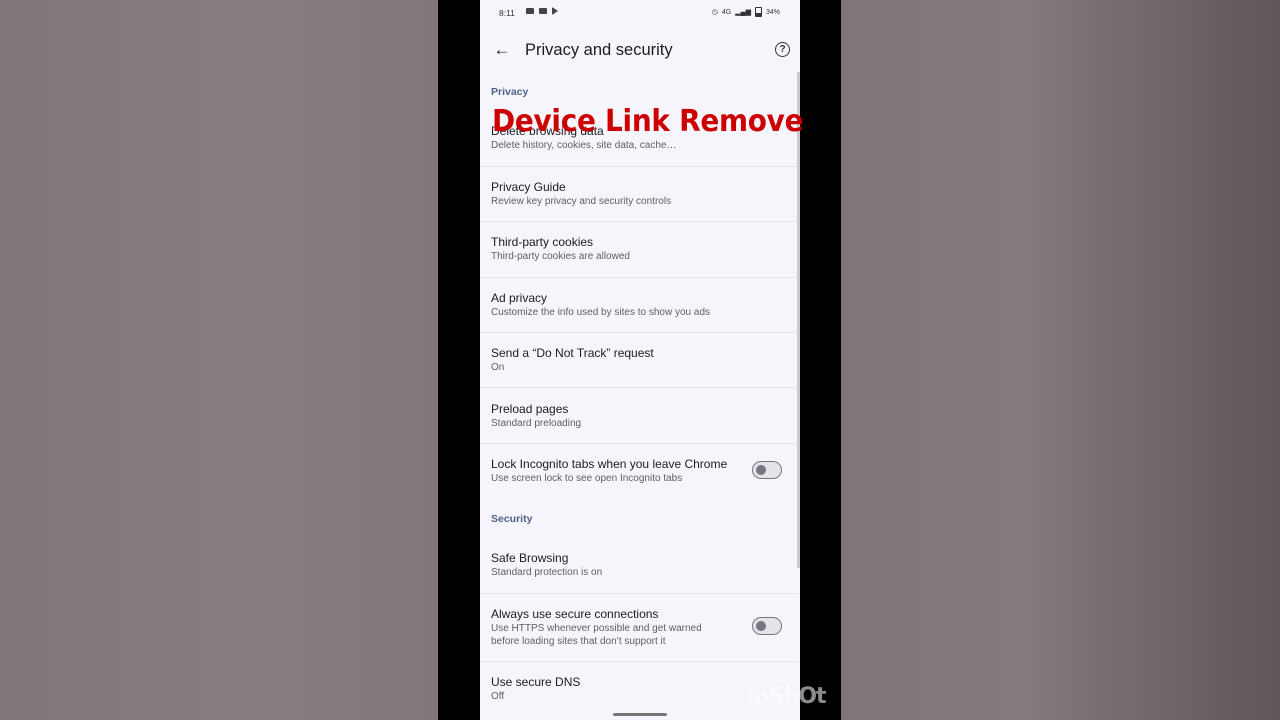 Image resolution: width=1280 pixels, height=720 pixels. Describe the element at coordinates (528, 187) in the screenshot. I see `item-title: Privacy Guide` at that location.